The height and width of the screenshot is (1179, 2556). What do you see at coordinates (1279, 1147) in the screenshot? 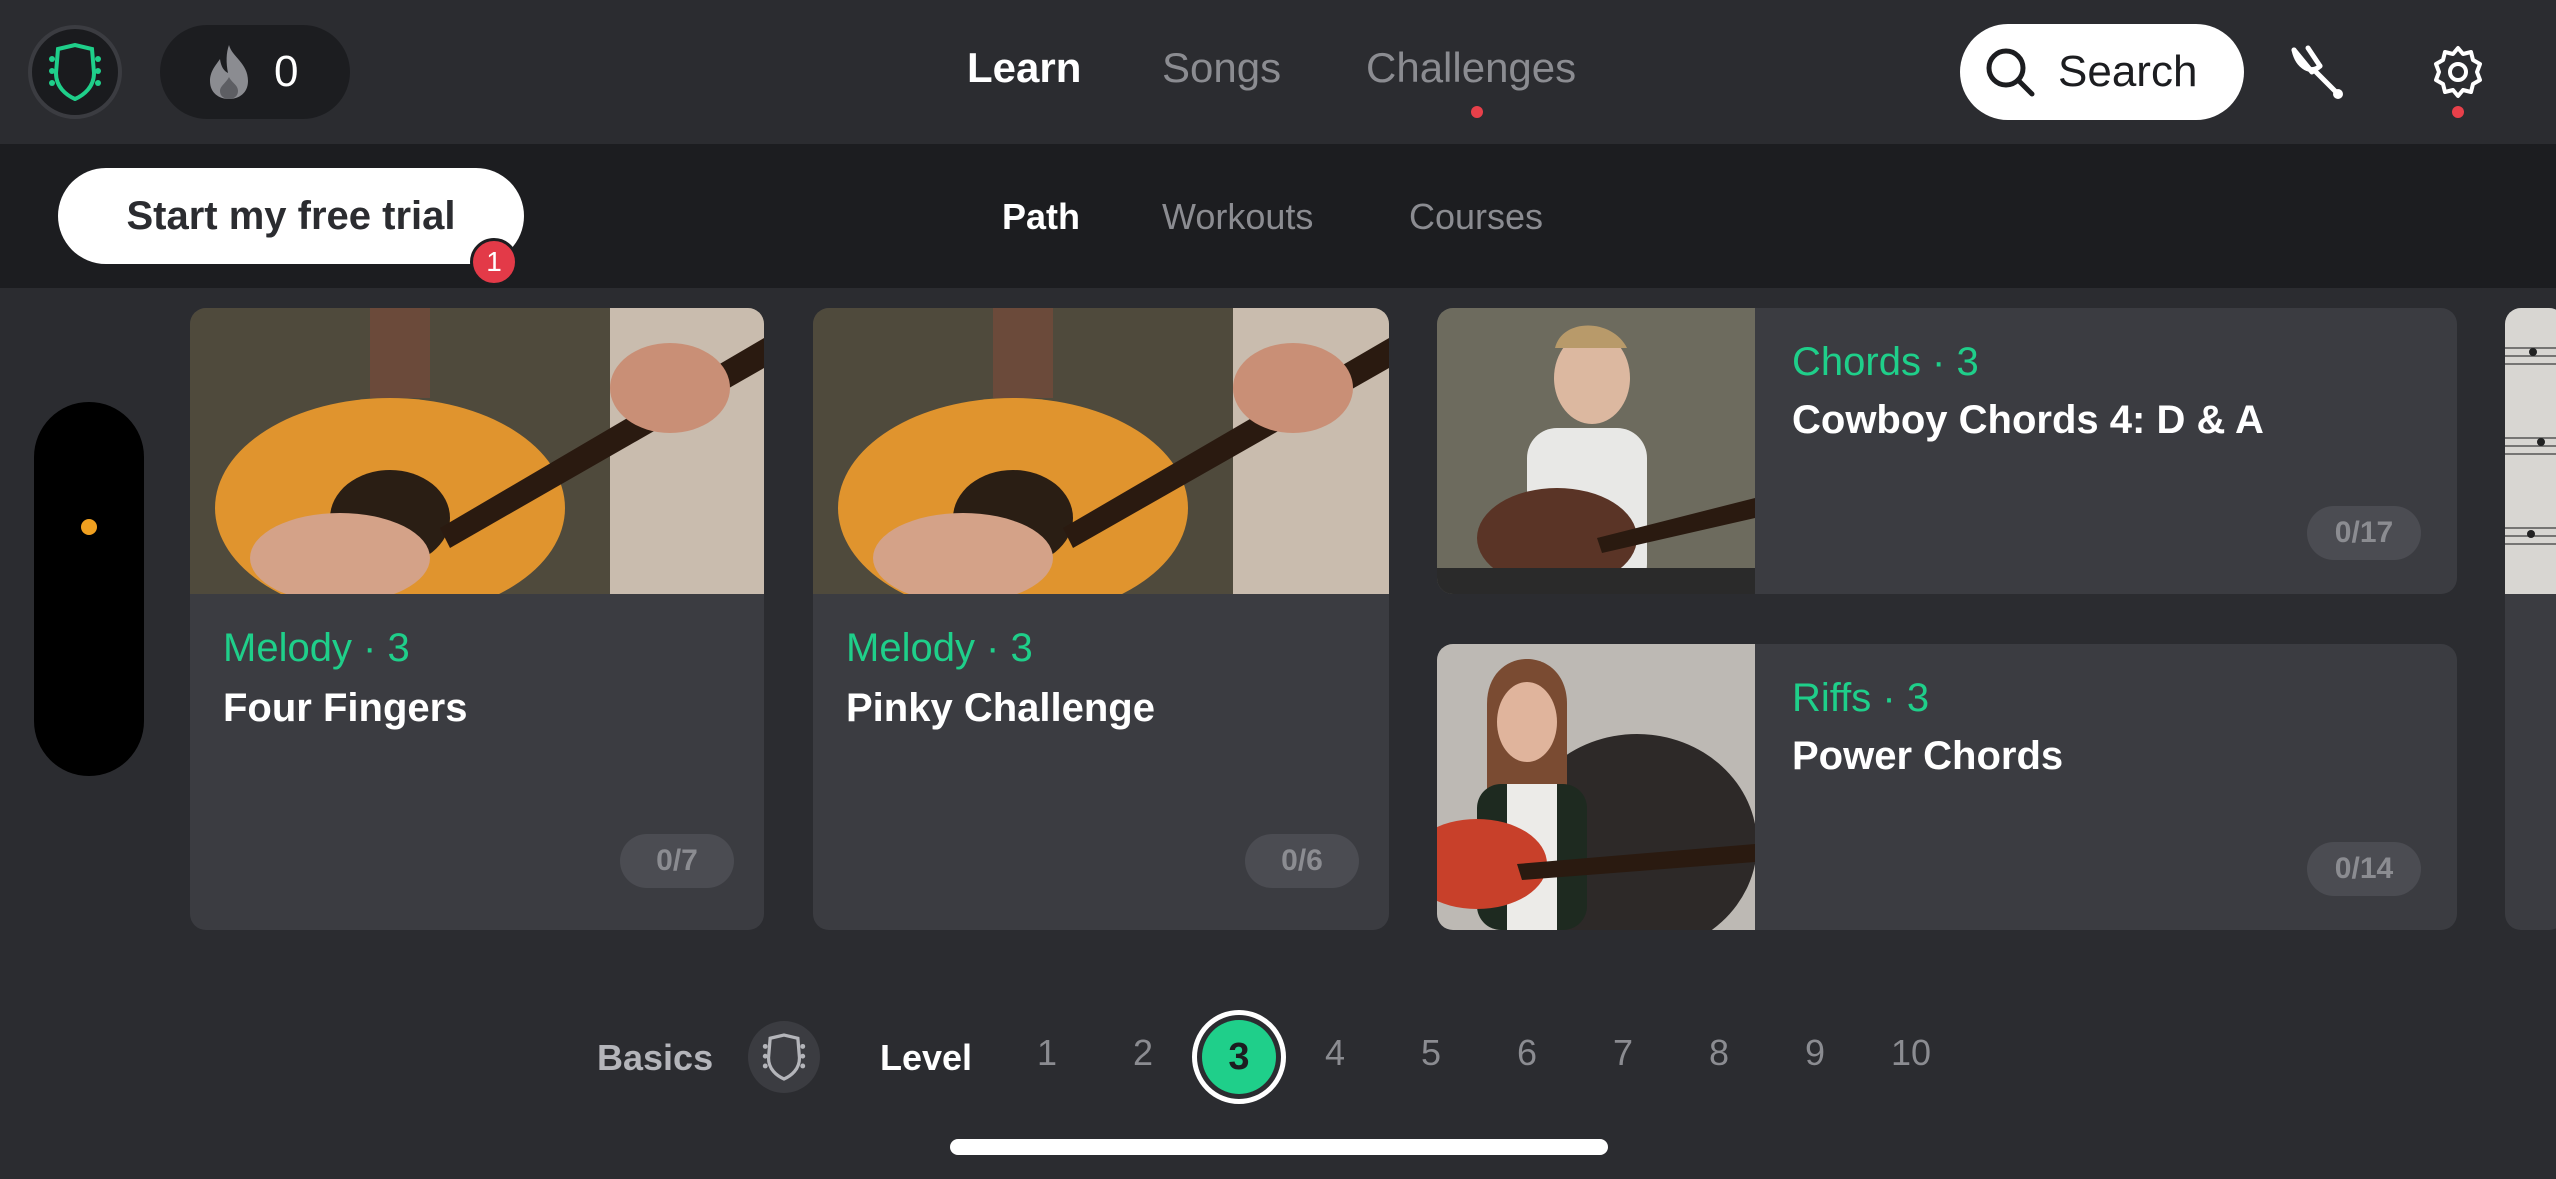
I see `home-indicator` at bounding box center [1279, 1147].